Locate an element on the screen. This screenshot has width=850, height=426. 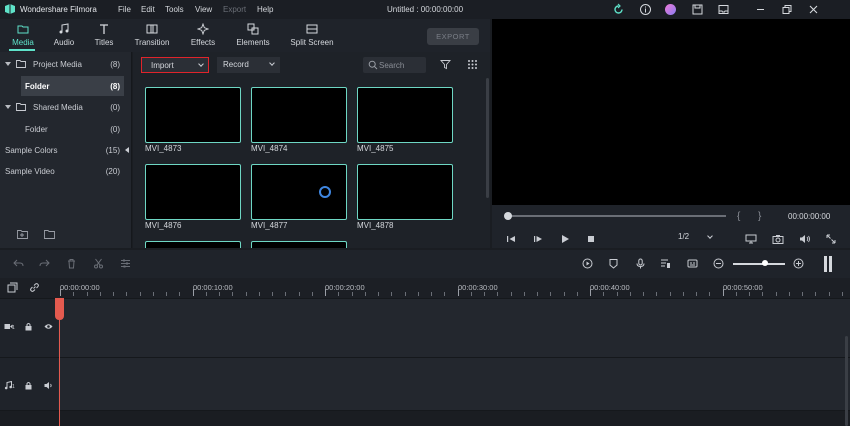
grid-view-icon is located at coordinates (472, 64).